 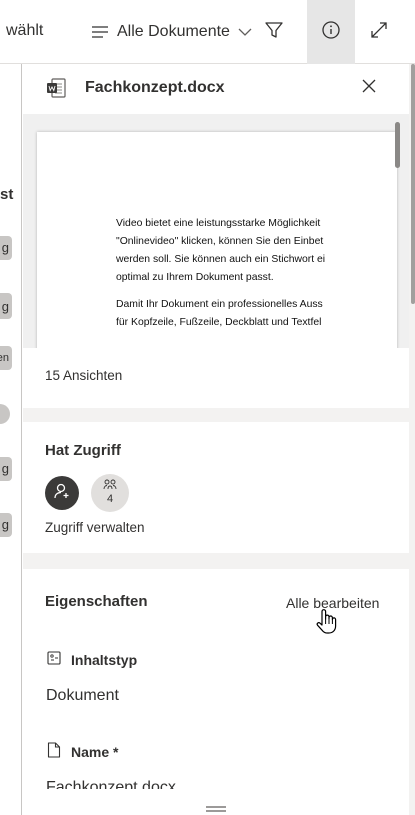 I want to click on list-icon, so click(x=100, y=32).